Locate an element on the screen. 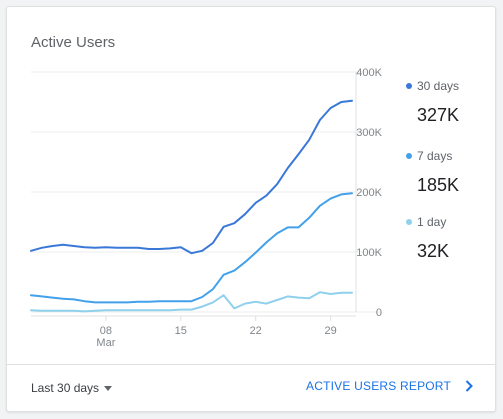 The image size is (503, 419). legend-item-7-days: 7 days 185K is located at coordinates (448, 172).